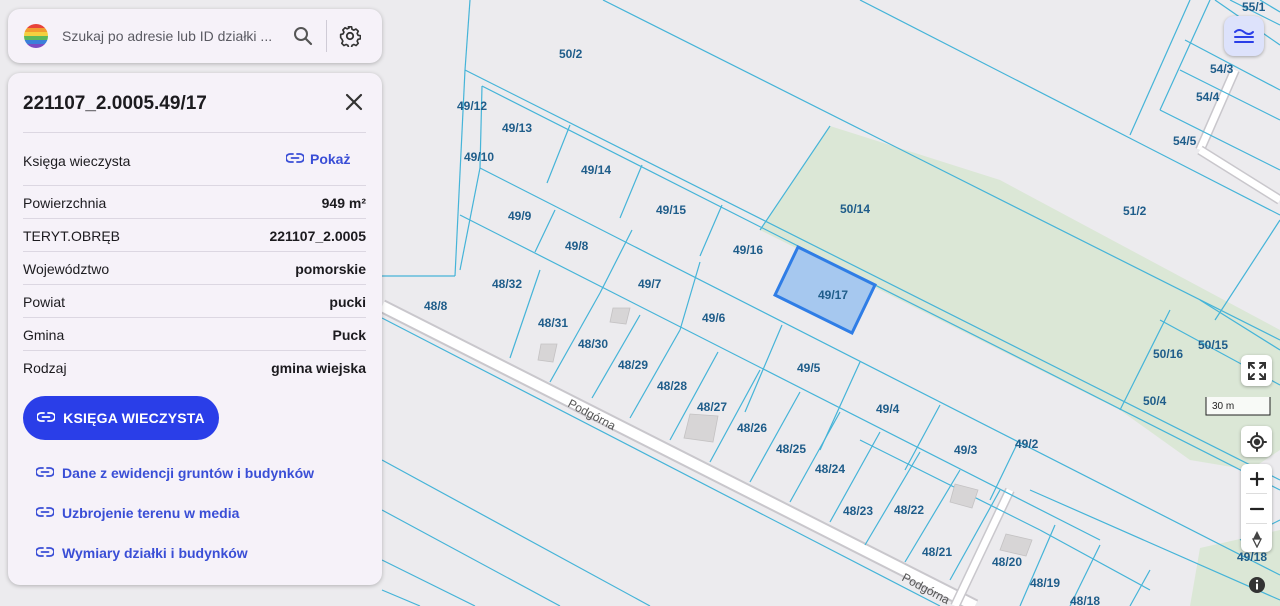 This screenshot has height=606, width=1280. Describe the element at coordinates (343, 203) in the screenshot. I see `area-value: 949 m²` at that location.